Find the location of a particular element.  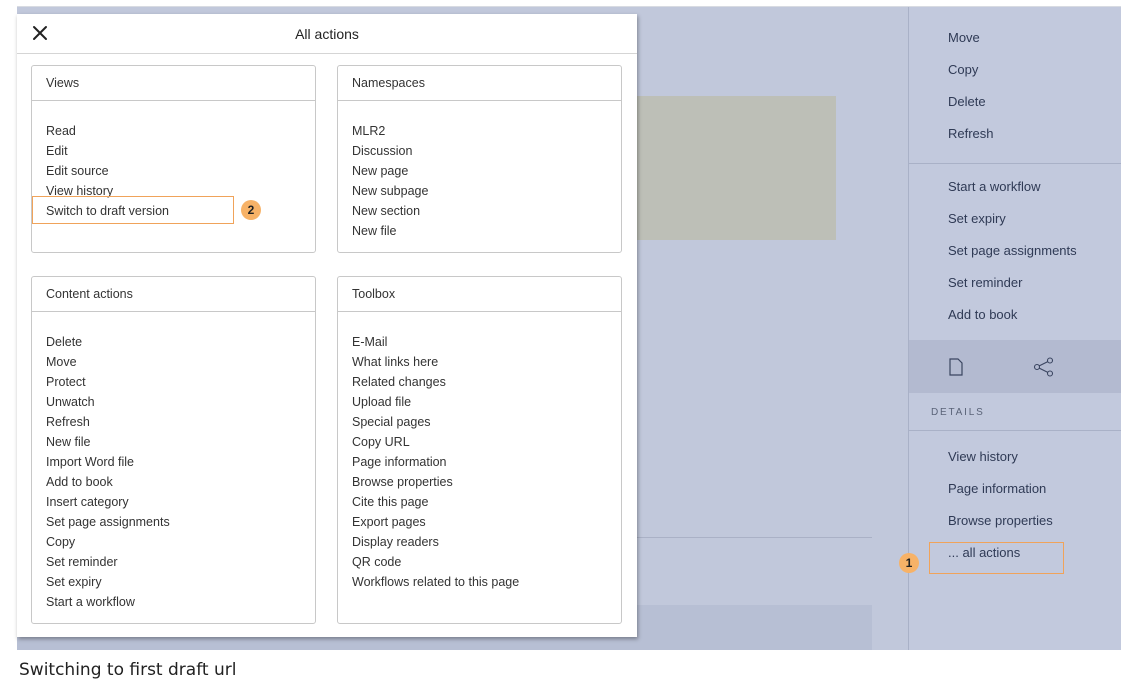

content-placeholder-block is located at coordinates (736, 168).